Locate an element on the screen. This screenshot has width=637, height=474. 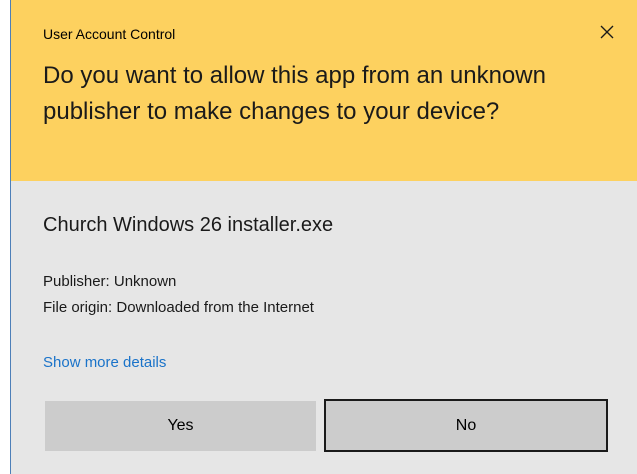
publisher-info: Publisher: Unknown is located at coordinates (110, 281).